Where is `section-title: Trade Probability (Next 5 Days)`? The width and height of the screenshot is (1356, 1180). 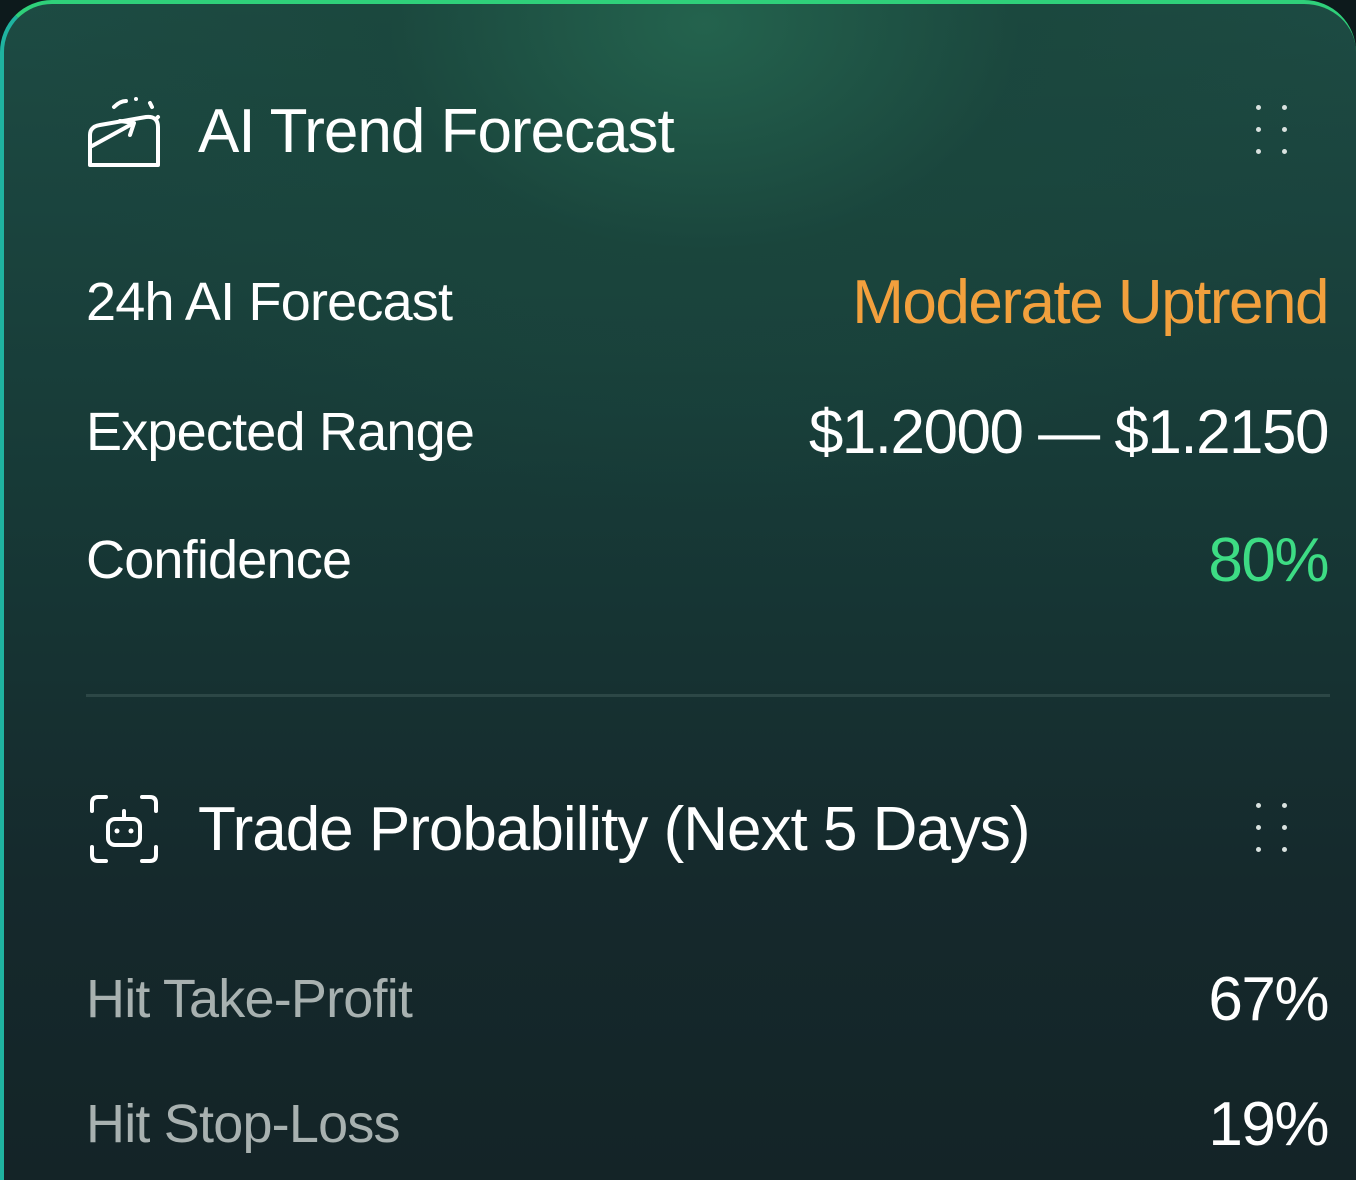 section-title: Trade Probability (Next 5 Days) is located at coordinates (614, 829).